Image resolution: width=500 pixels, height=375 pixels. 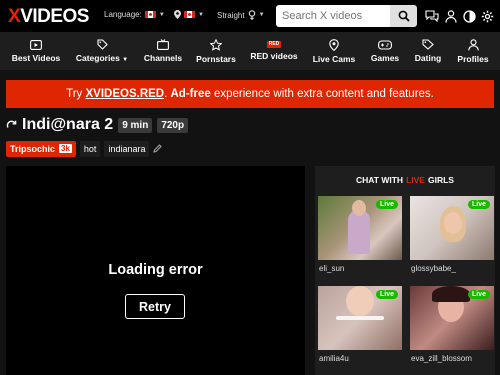 I want to click on cam-card: Live amilia4u, so click(x=360, y=324).